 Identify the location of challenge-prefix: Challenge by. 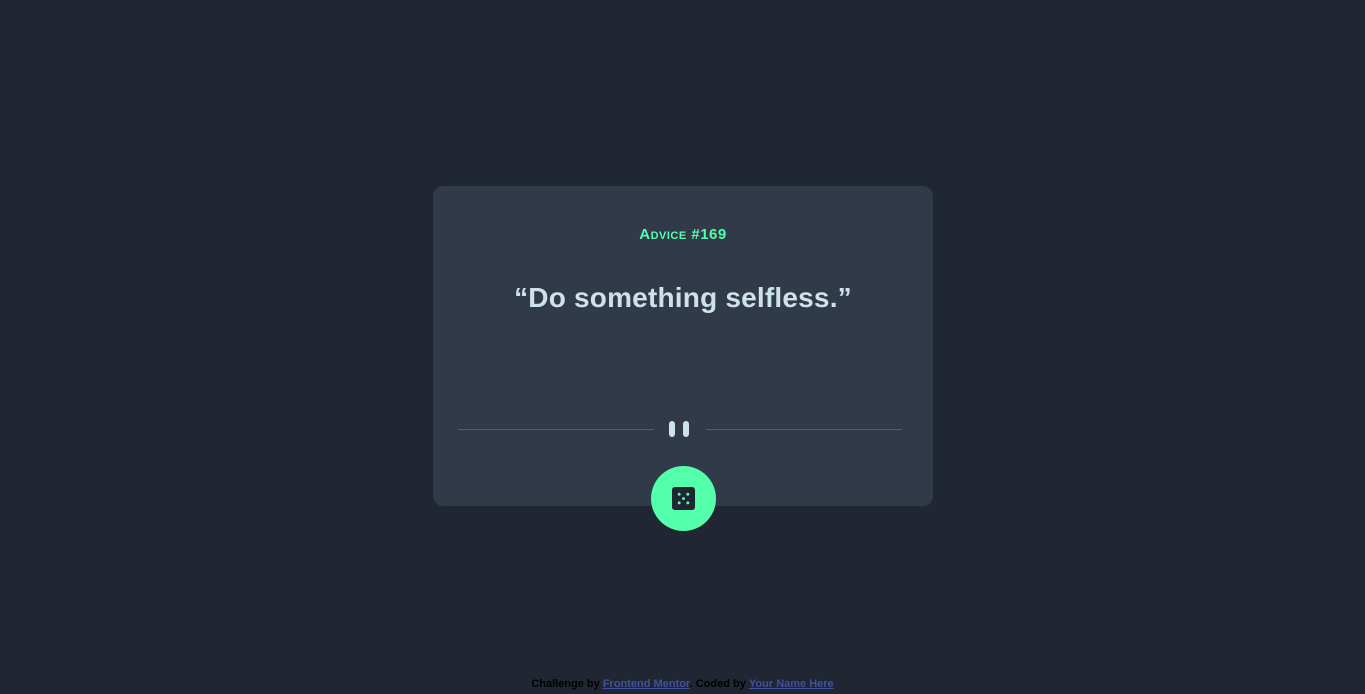
(565, 684).